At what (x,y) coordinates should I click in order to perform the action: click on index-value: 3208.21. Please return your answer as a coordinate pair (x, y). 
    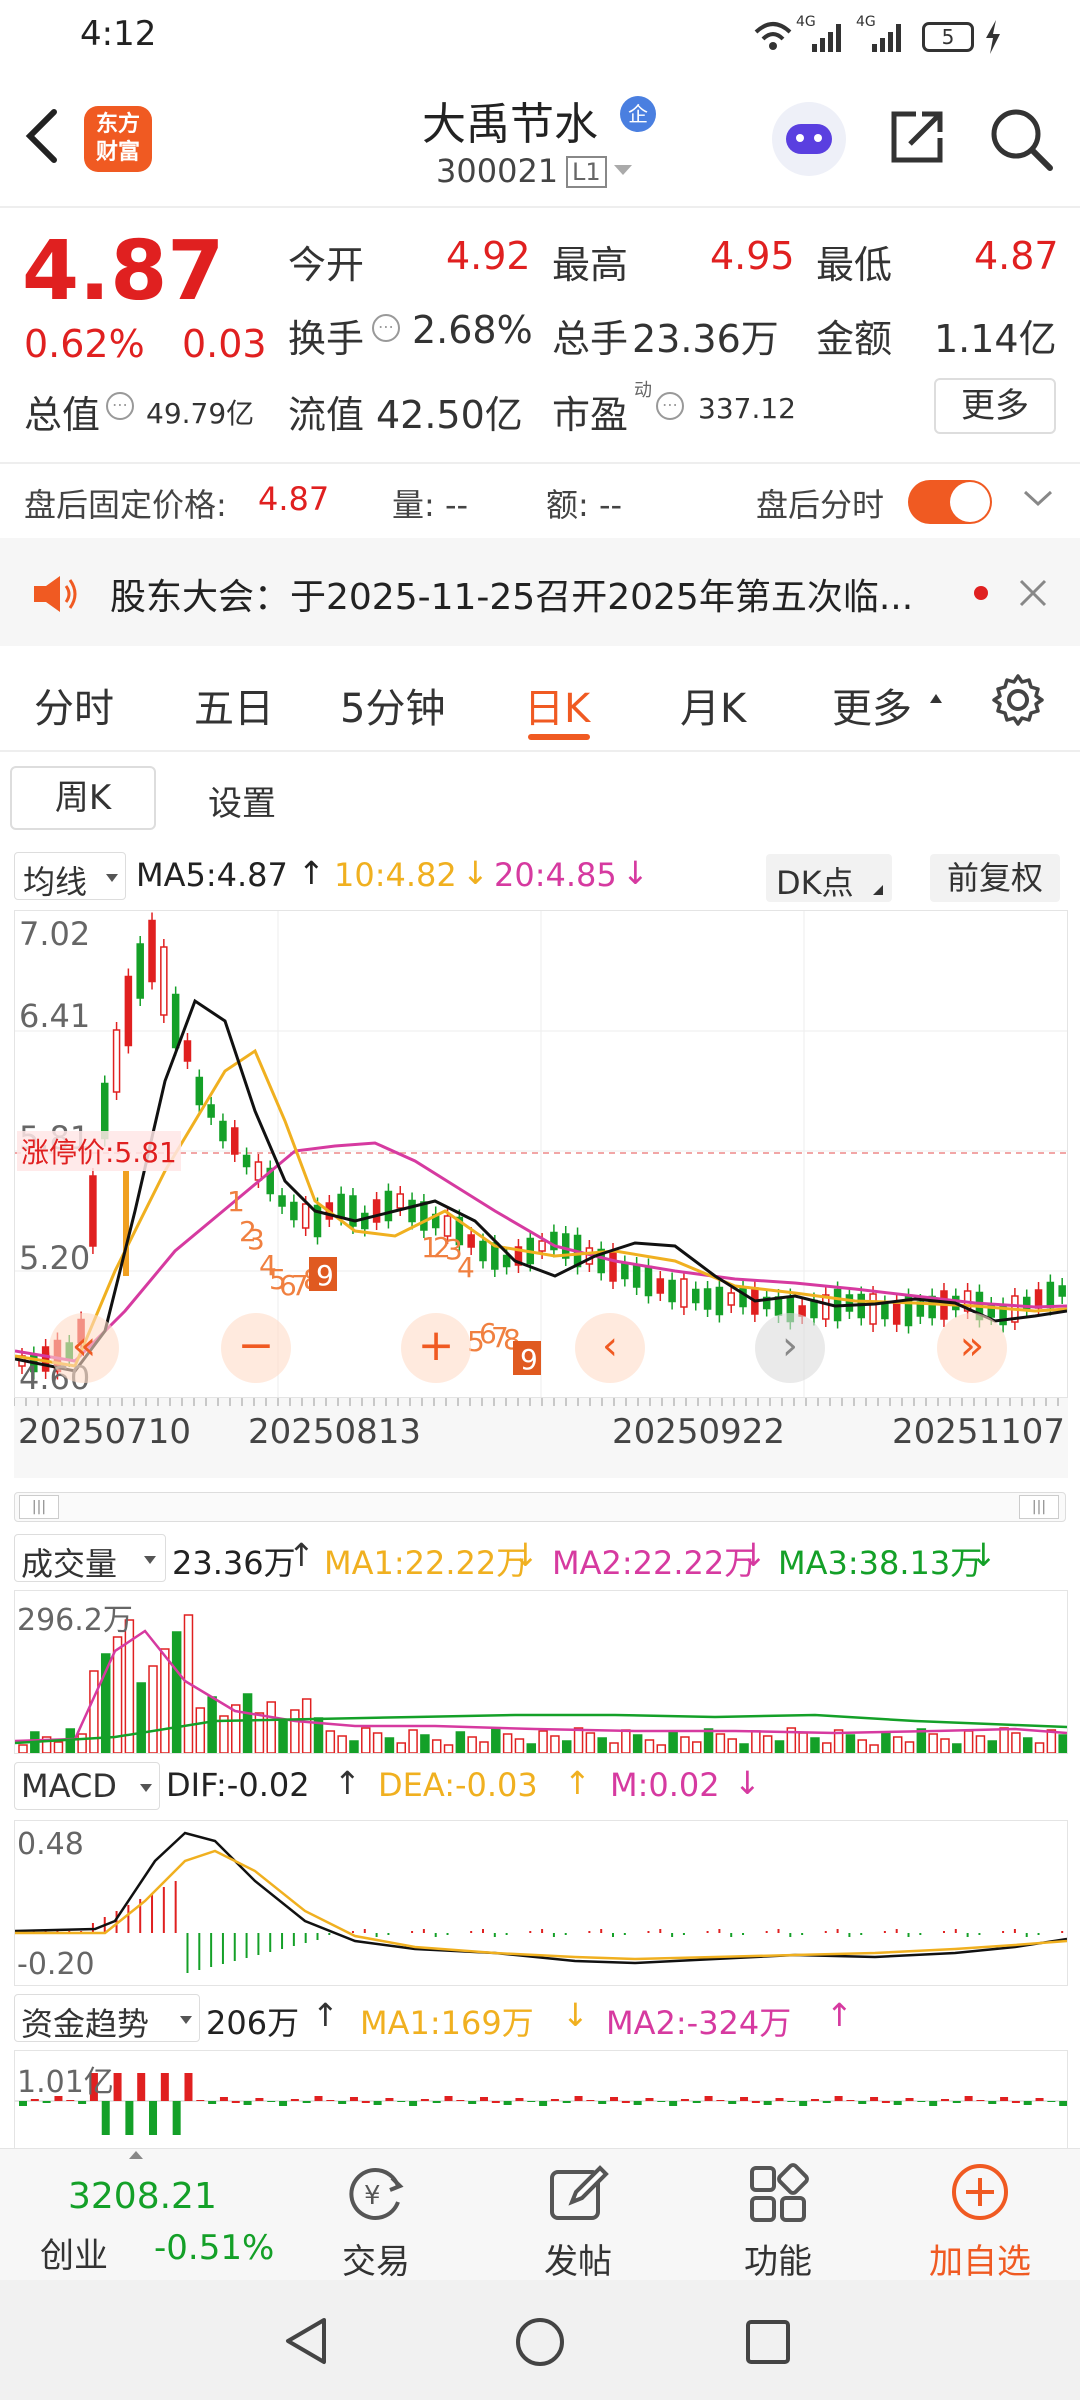
    Looking at the image, I should click on (142, 2196).